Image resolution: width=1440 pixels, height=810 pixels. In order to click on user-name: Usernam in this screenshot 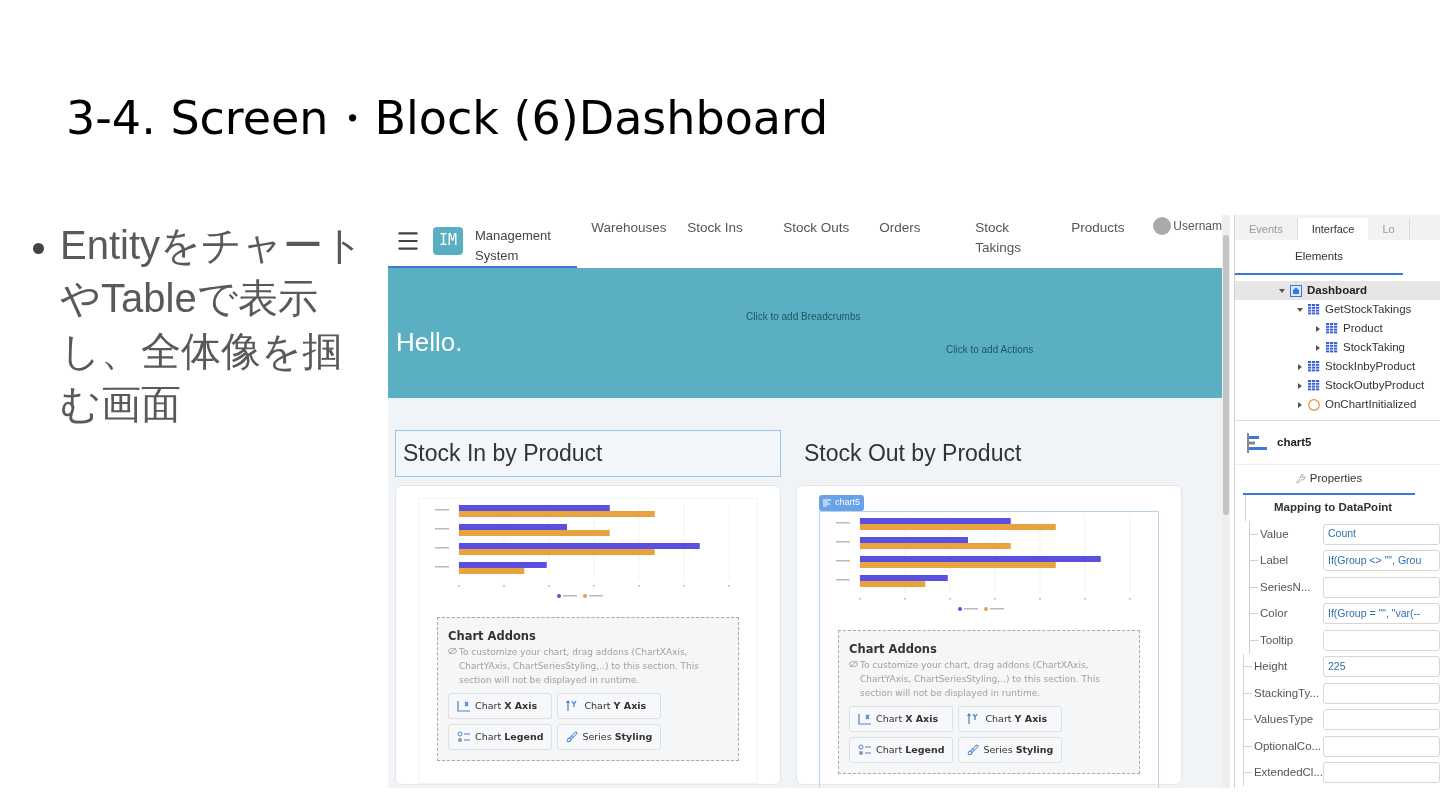, I will do `click(1197, 226)`.